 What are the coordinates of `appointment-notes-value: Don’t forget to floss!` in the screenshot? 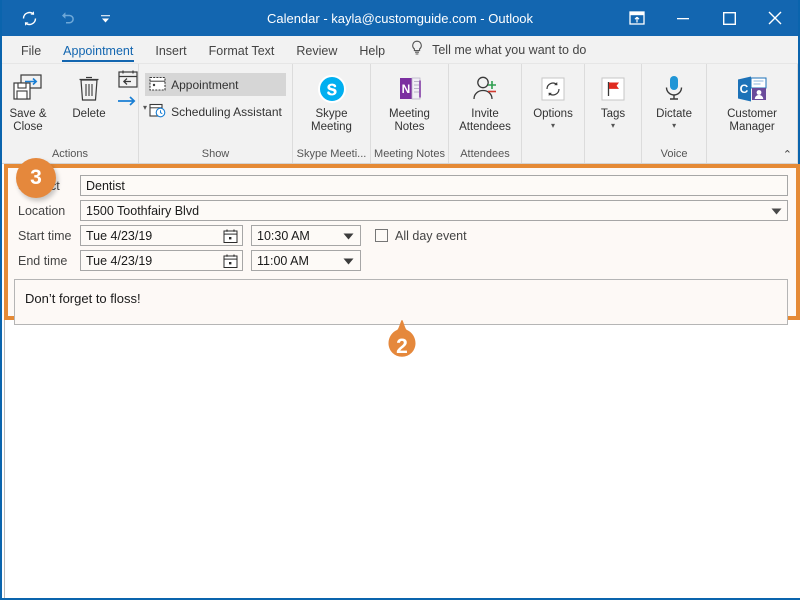 It's located at (83, 298).